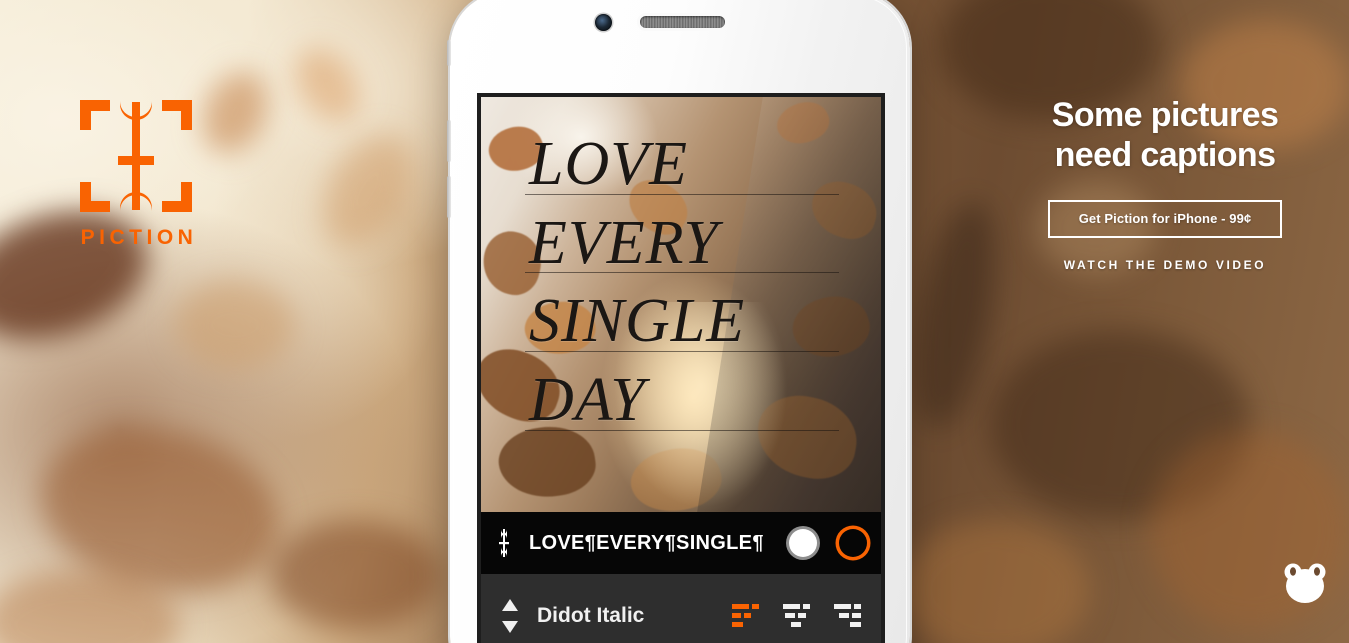 The image size is (1349, 643). I want to click on text-alignment-group, so click(796, 615).